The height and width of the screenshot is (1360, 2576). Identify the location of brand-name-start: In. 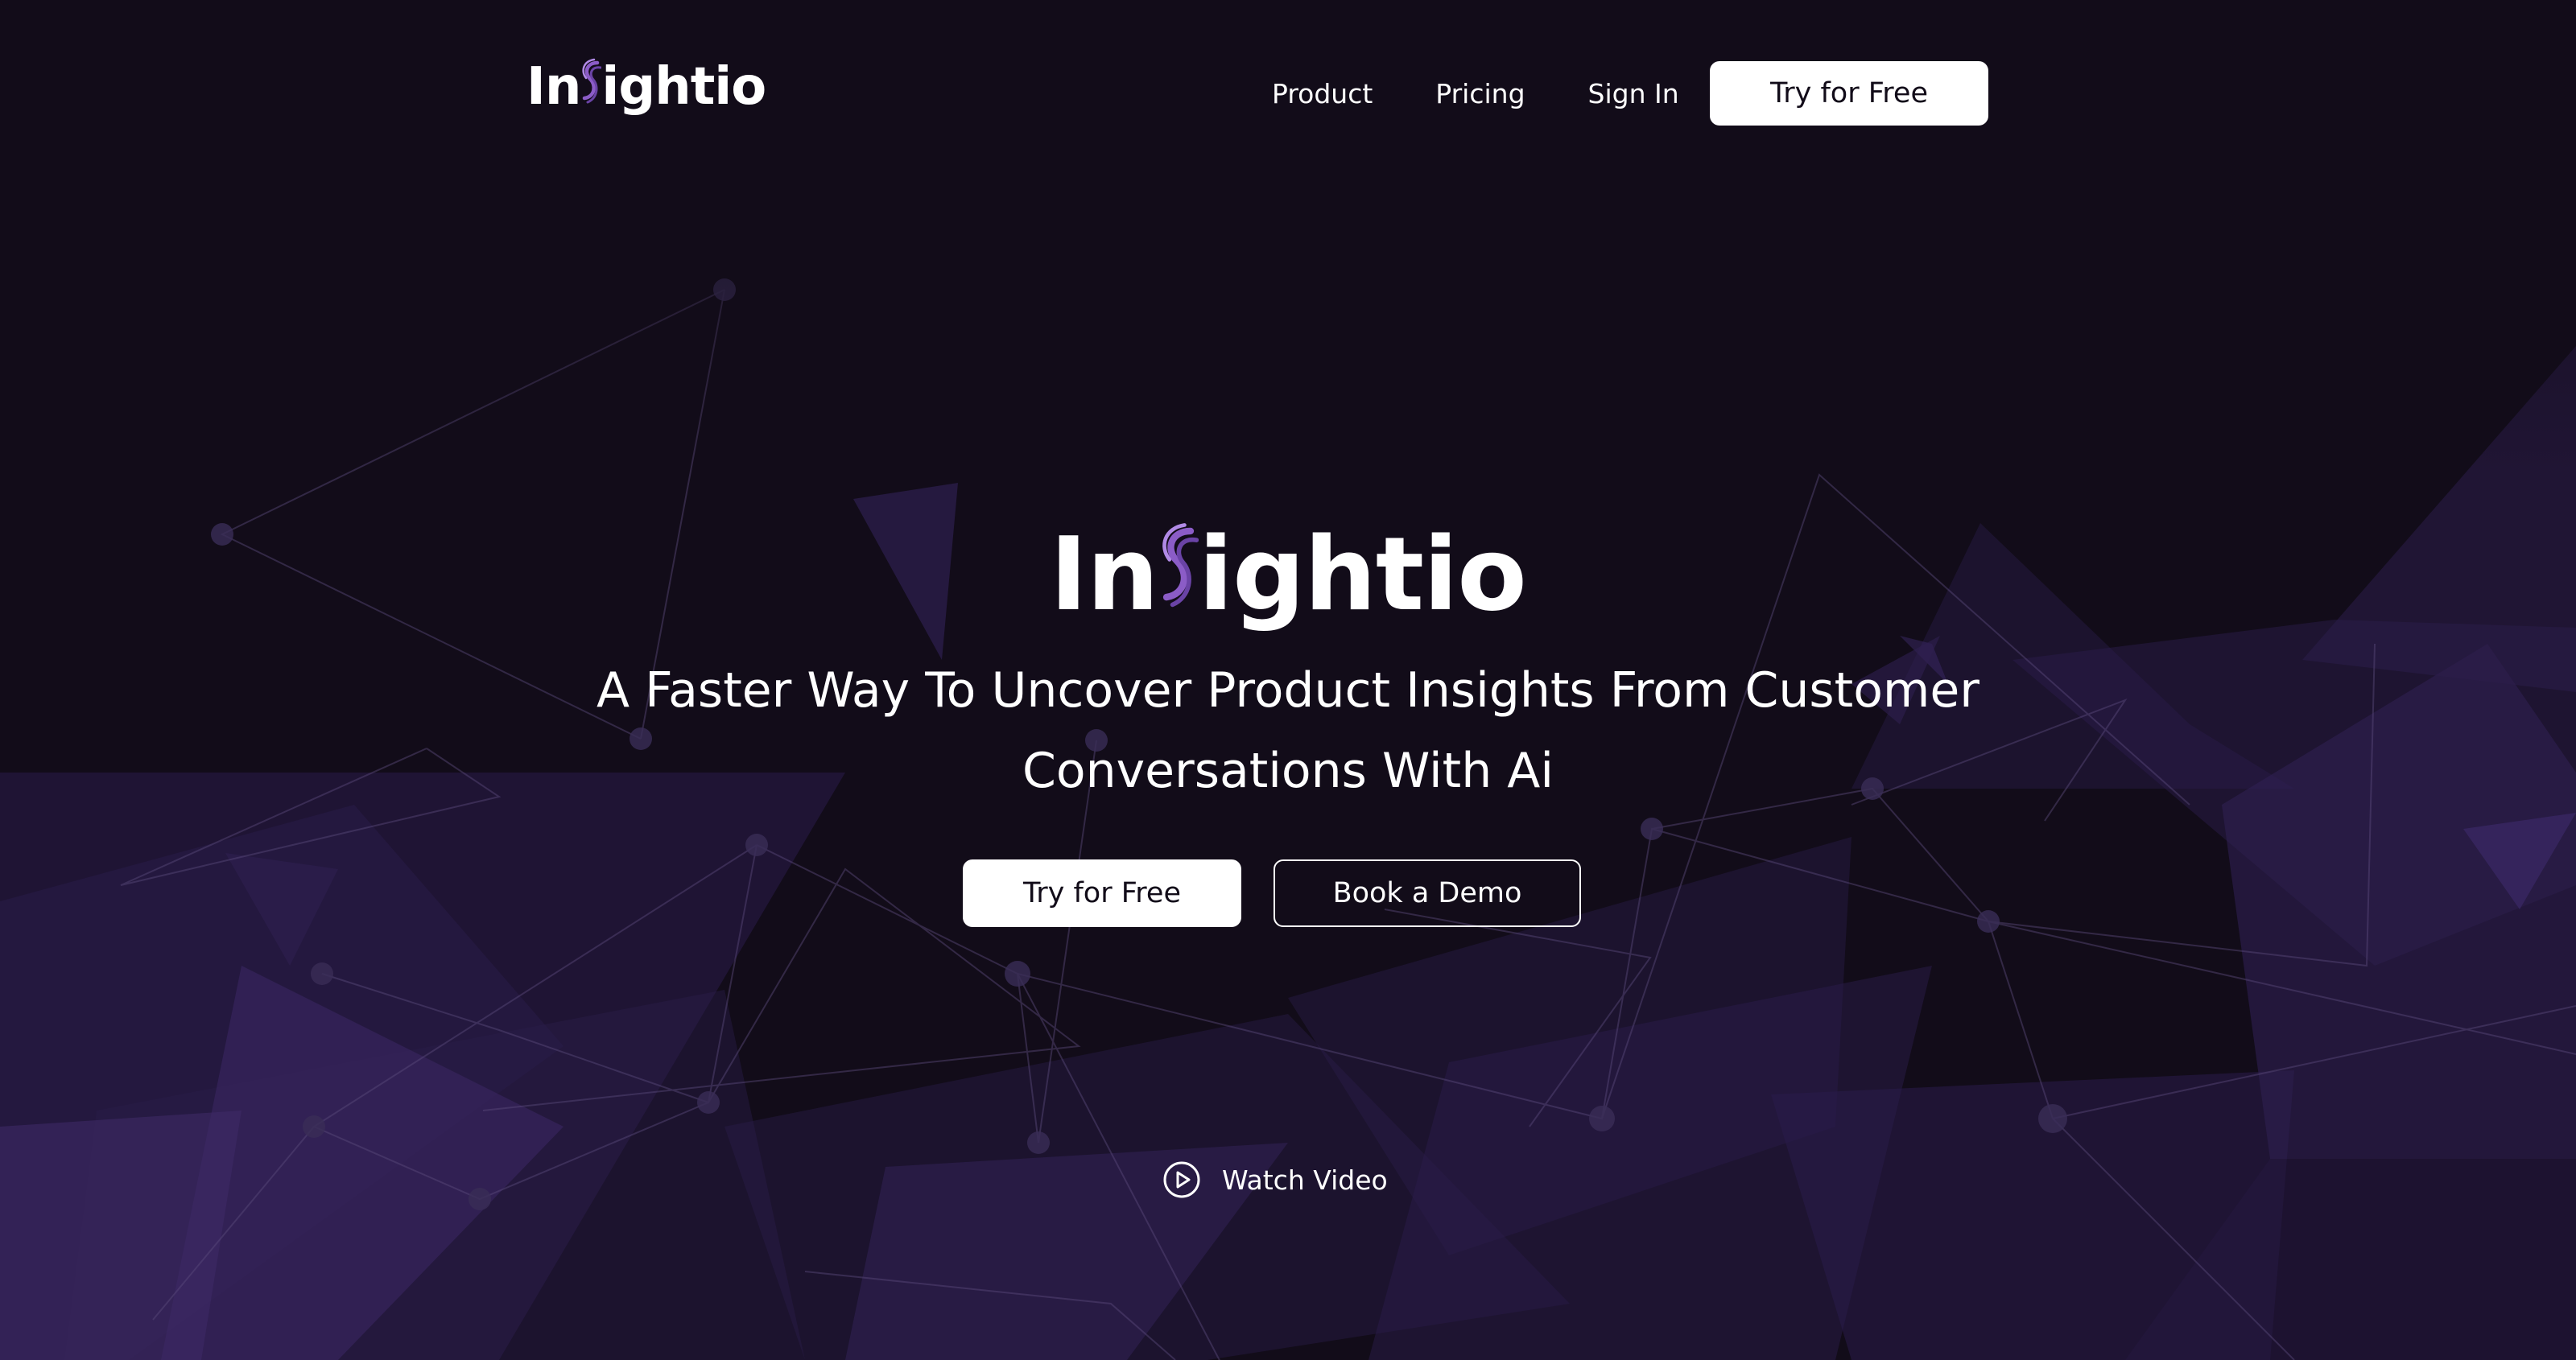
(553, 87).